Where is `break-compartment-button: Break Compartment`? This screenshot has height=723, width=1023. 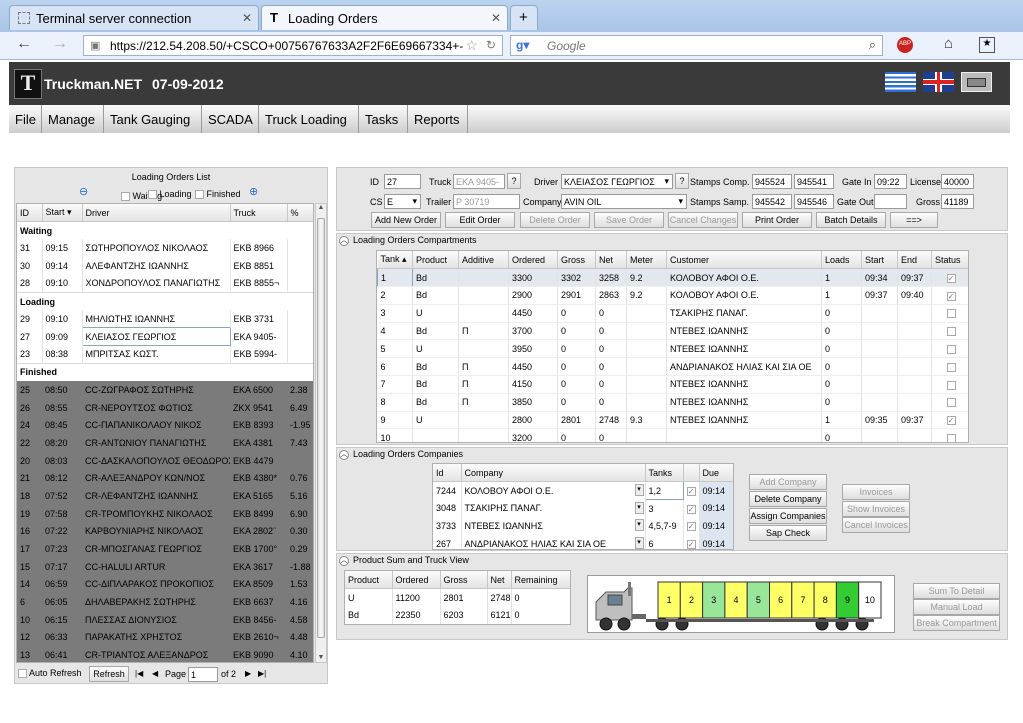 break-compartment-button: Break Compartment is located at coordinates (956, 623).